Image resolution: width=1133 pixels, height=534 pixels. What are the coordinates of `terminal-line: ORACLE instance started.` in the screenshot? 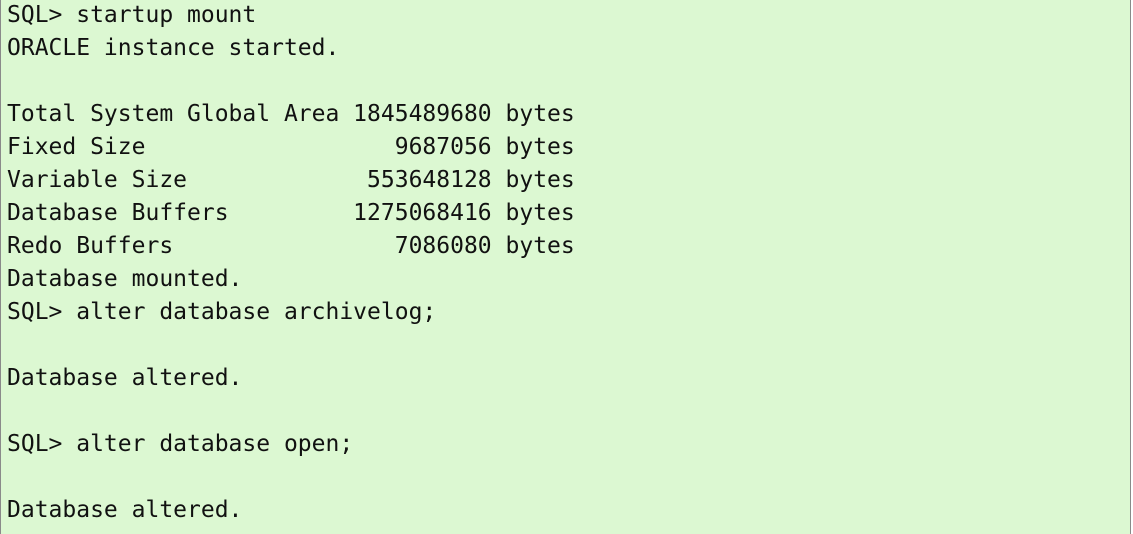 It's located at (173, 48).